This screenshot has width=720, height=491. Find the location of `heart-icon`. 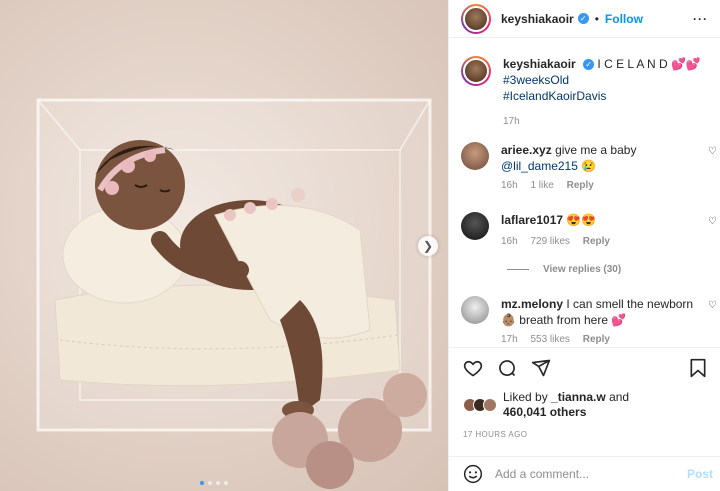

heart-icon is located at coordinates (473, 368).